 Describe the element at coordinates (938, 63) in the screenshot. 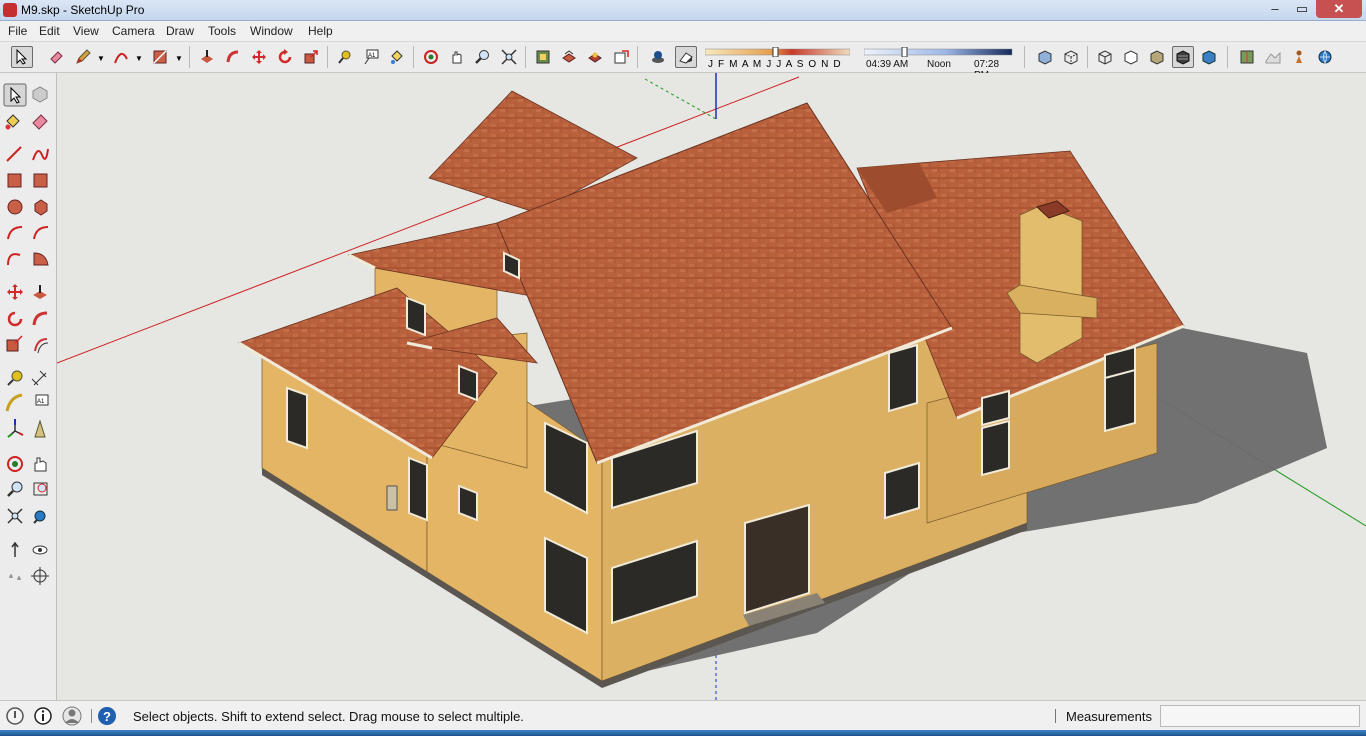

I see `shadow-time-slider: 04:39 AM Noon 07:28 PM` at that location.